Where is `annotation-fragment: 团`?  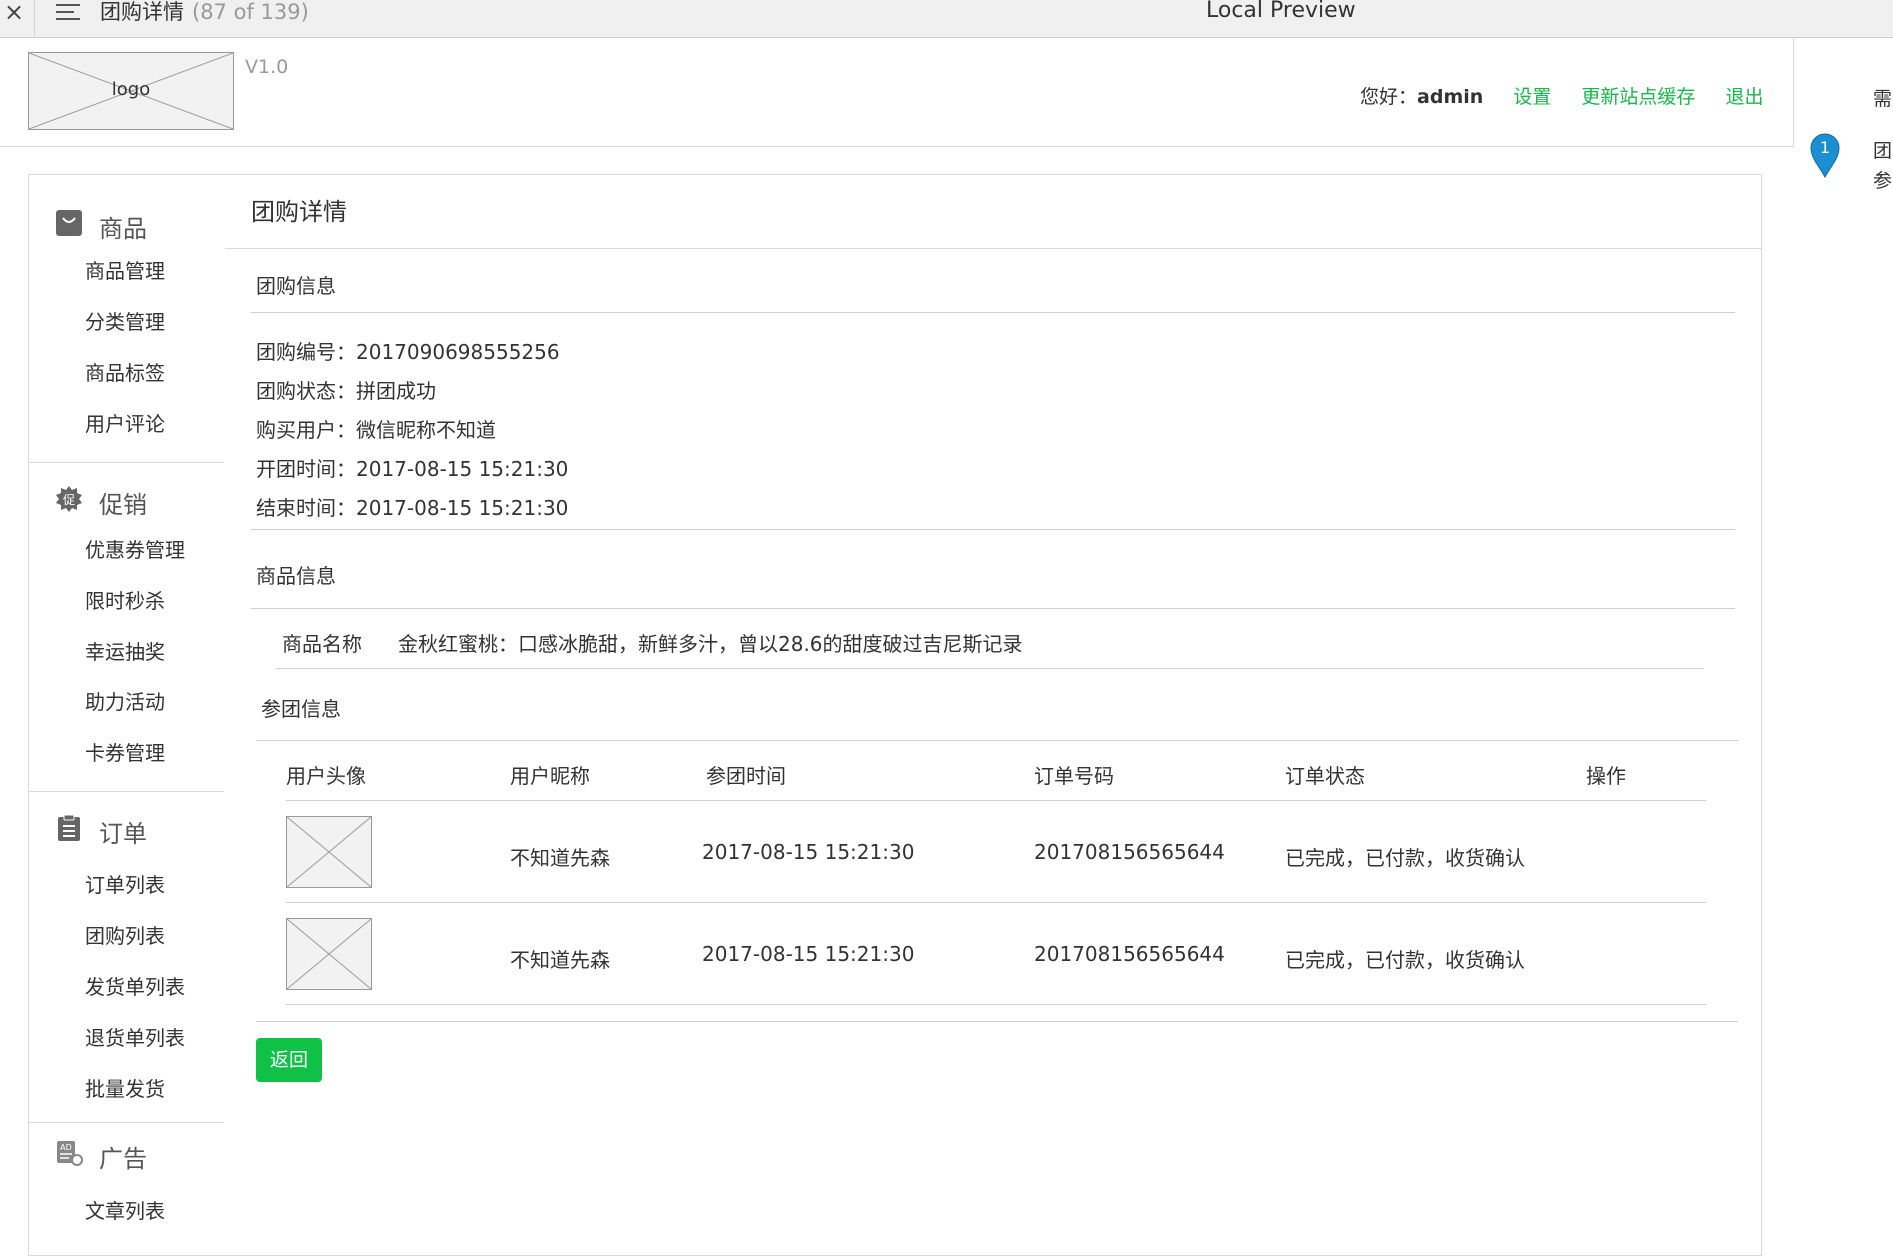 annotation-fragment: 团 is located at coordinates (1883, 151).